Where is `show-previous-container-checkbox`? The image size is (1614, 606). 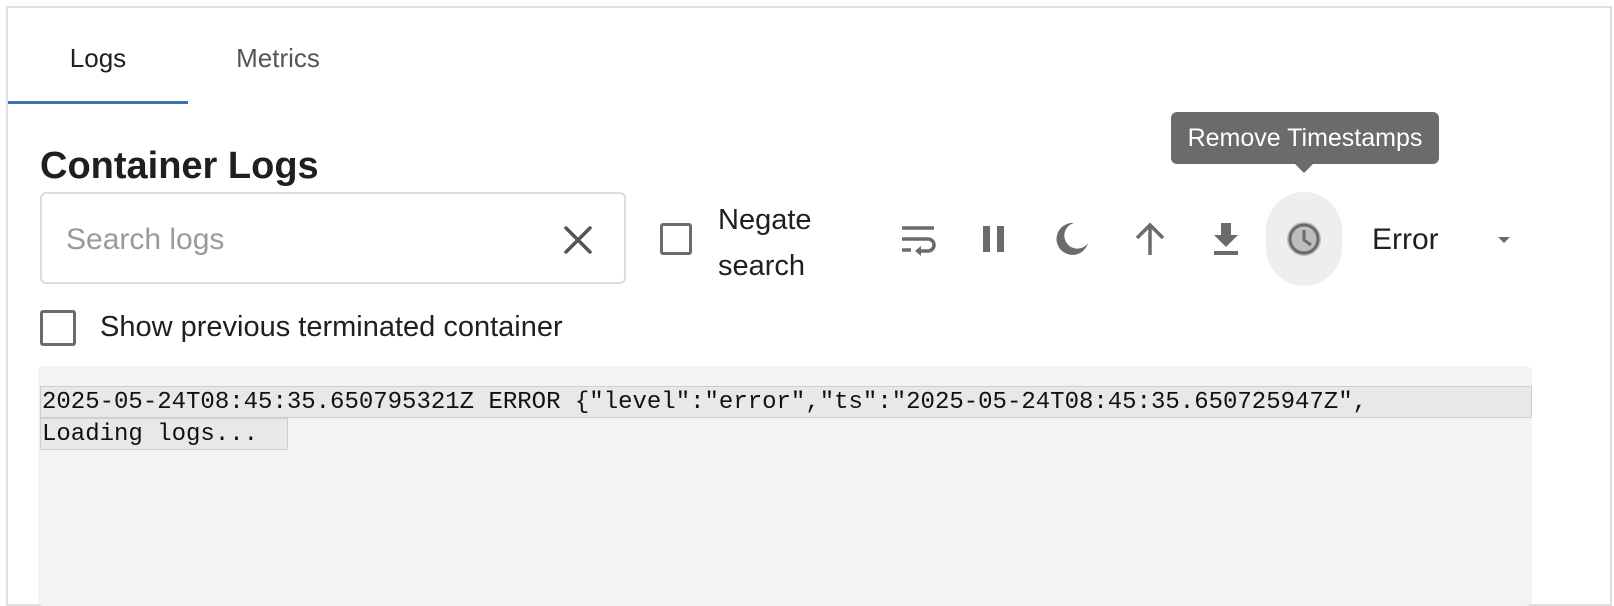 show-previous-container-checkbox is located at coordinates (58, 328).